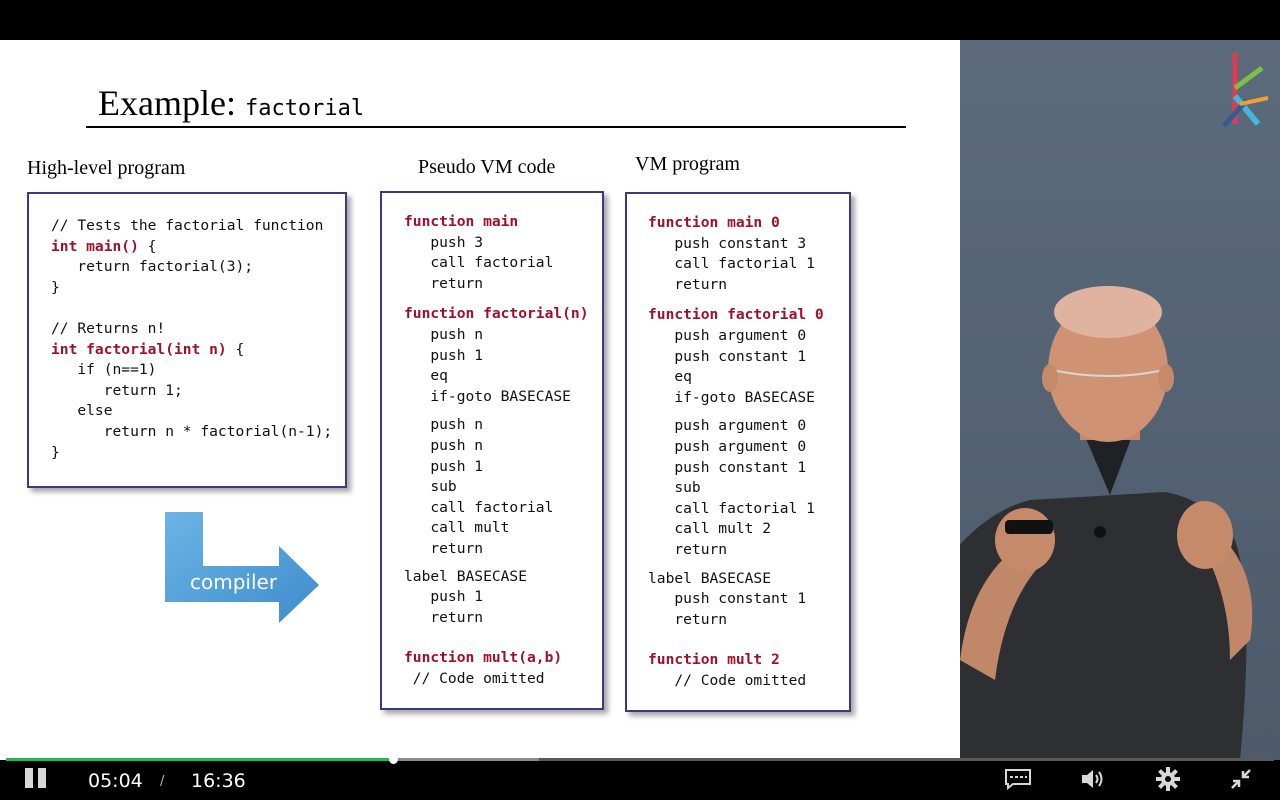  What do you see at coordinates (444, 242) in the screenshot?
I see `code-text: push 3` at bounding box center [444, 242].